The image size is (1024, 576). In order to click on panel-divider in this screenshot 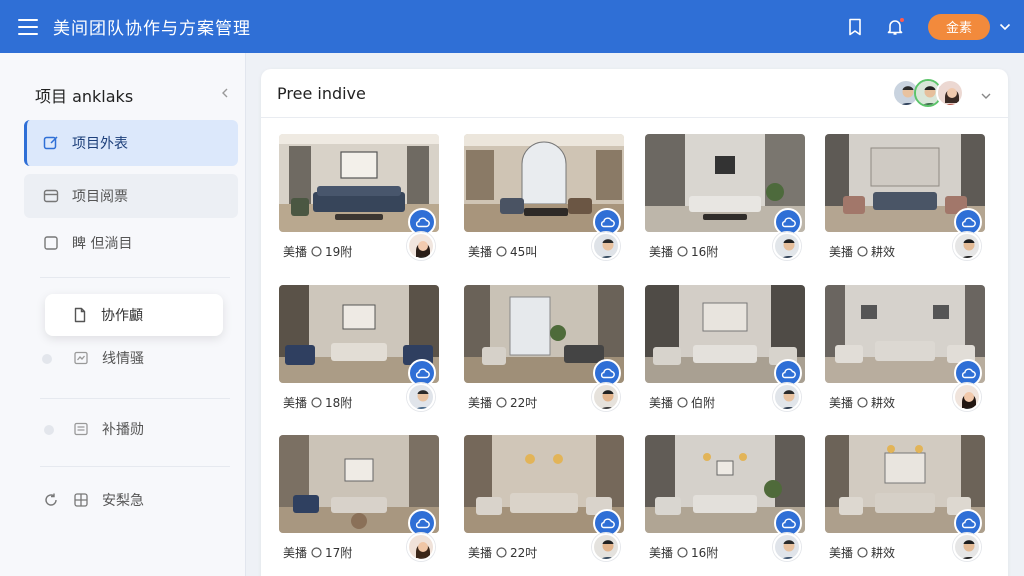, I will do `click(634, 117)`.